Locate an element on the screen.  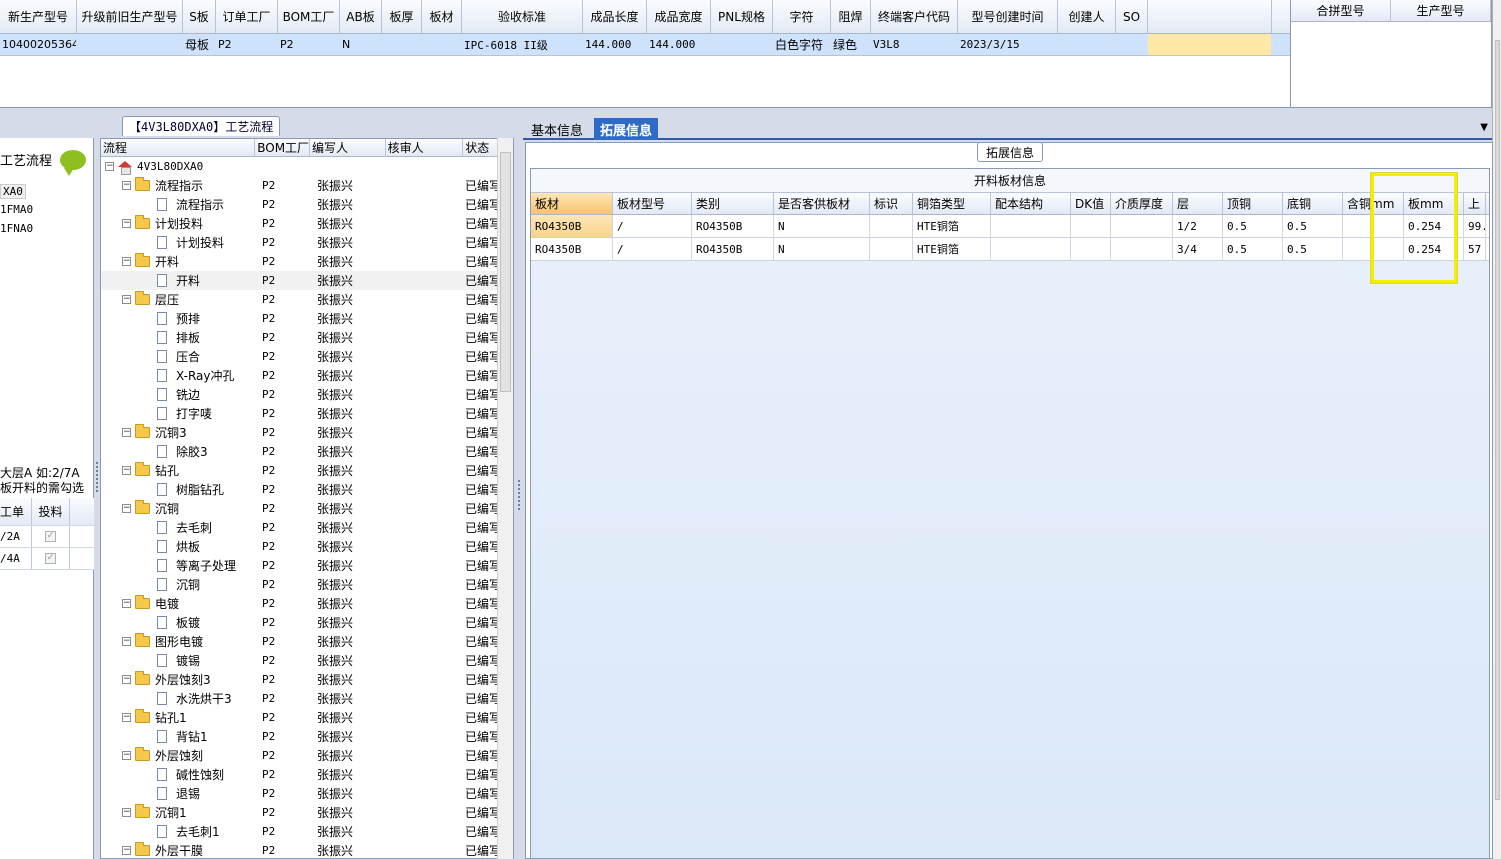
tree-node: 板镀 P2 张振兴 已编写 is located at coordinates (307, 622).